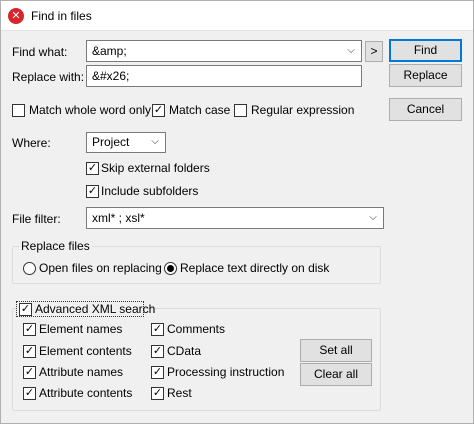  I want to click on find-what-value: &amp;, so click(109, 51).